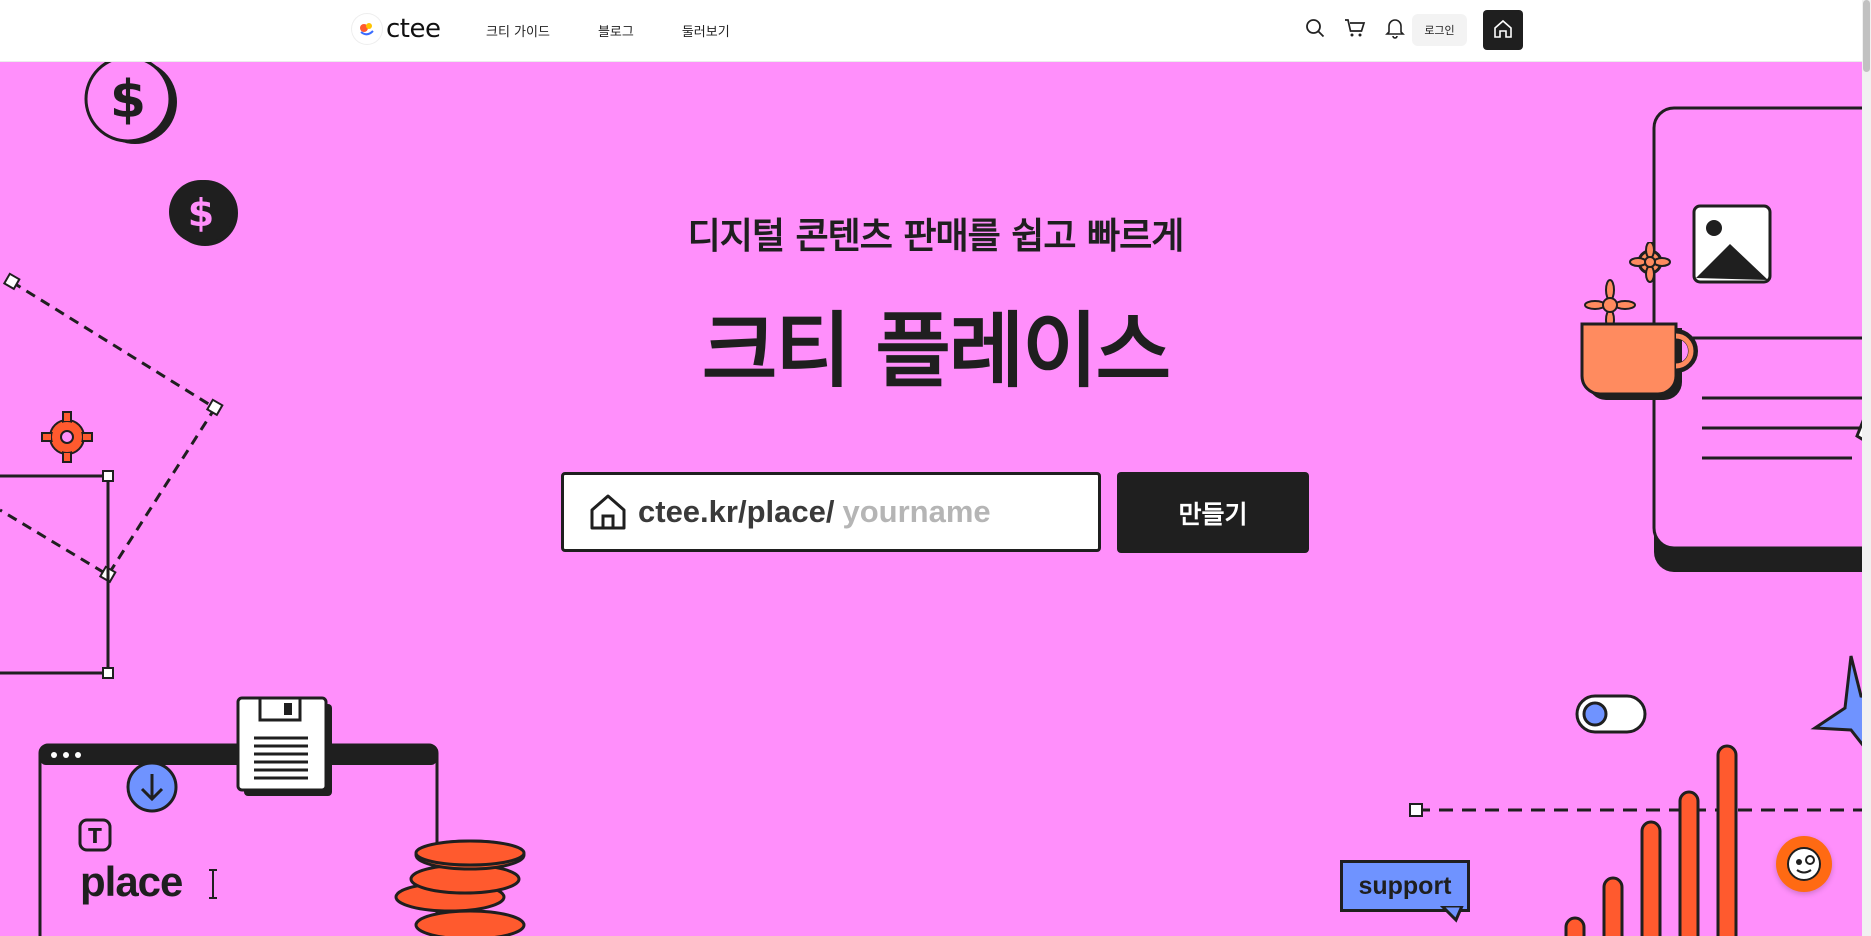 The image size is (1871, 936). Describe the element at coordinates (616, 30) in the screenshot. I see `nav-item-blog: 블로그` at that location.